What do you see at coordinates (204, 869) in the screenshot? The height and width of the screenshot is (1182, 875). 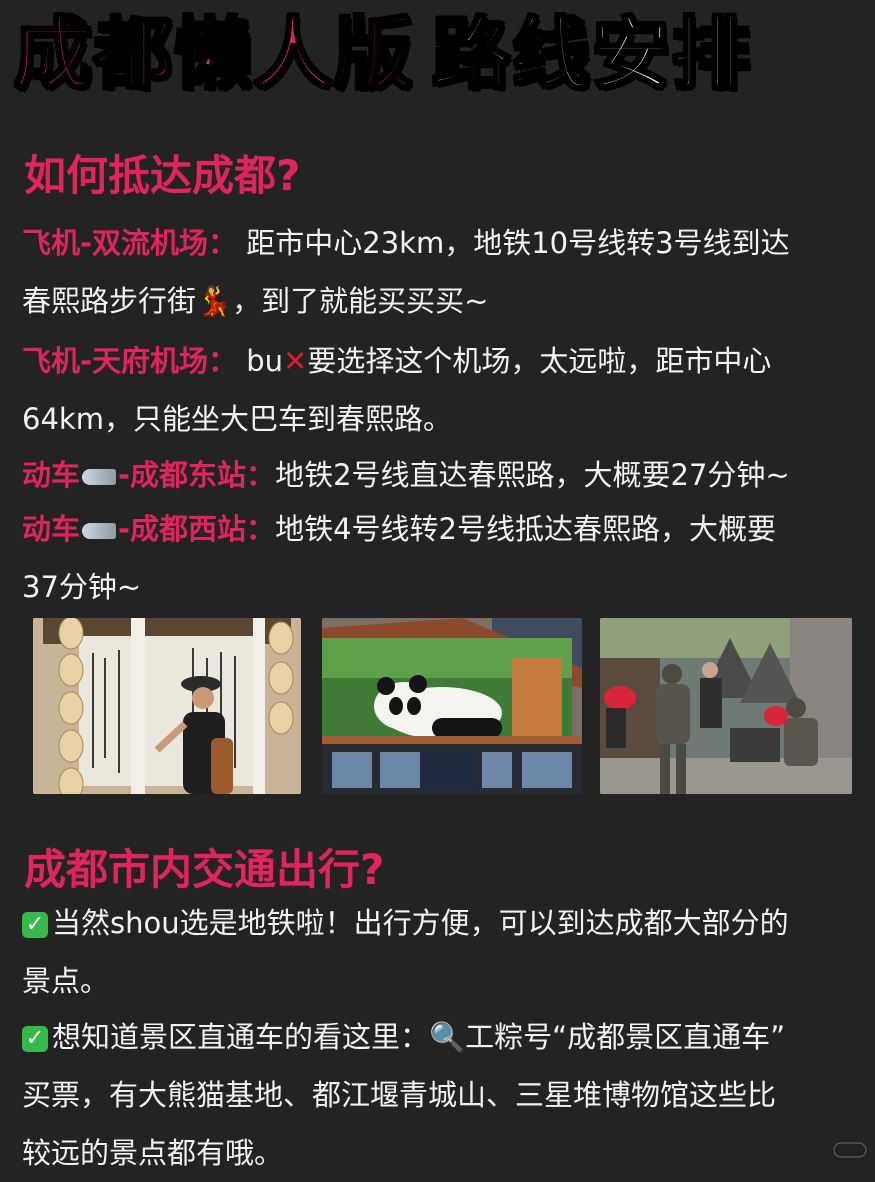 I see `section2-heading: 成都市内交通出行?` at bounding box center [204, 869].